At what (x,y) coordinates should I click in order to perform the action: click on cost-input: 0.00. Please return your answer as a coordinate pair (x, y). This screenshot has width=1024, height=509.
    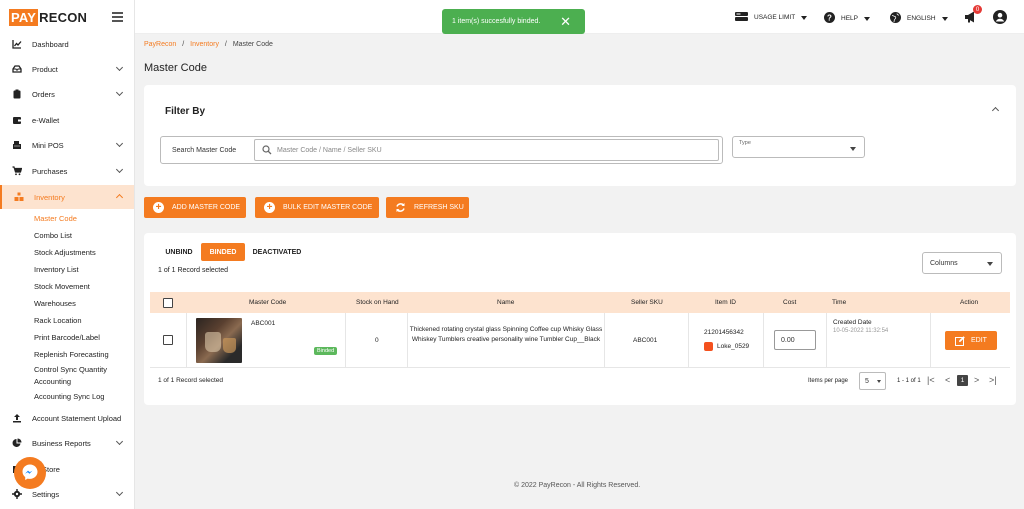
    Looking at the image, I should click on (795, 340).